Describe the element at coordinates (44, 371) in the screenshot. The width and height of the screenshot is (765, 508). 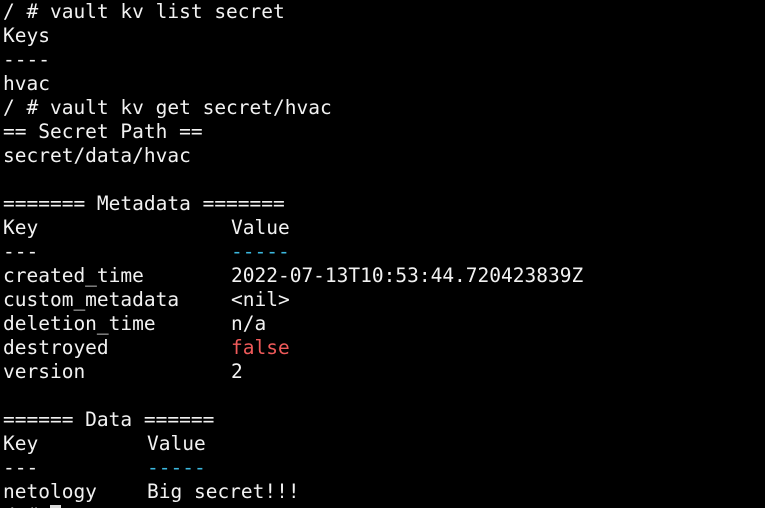
I see `metadata-key: version` at that location.